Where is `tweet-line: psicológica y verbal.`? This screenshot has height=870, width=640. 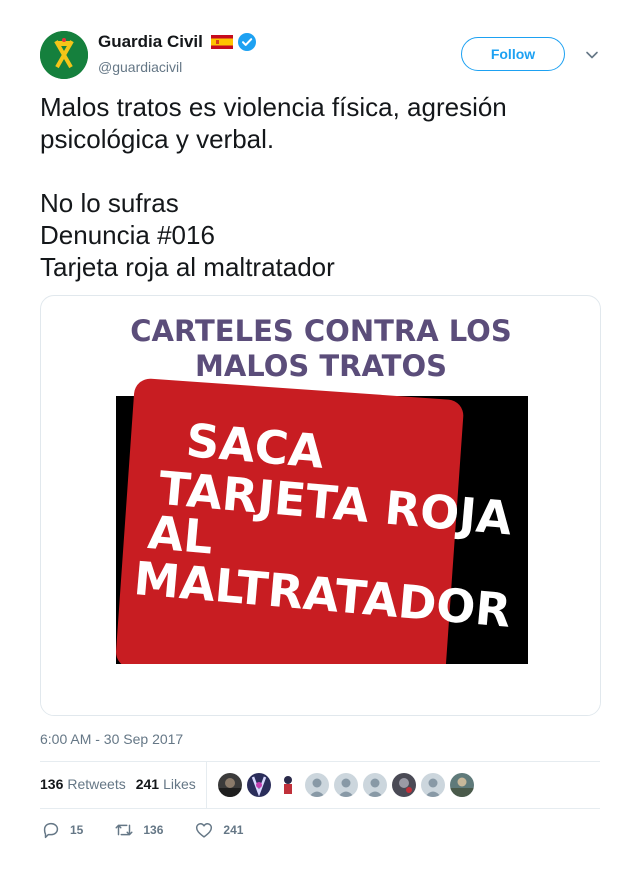 tweet-line: psicológica y verbal. is located at coordinates (157, 139).